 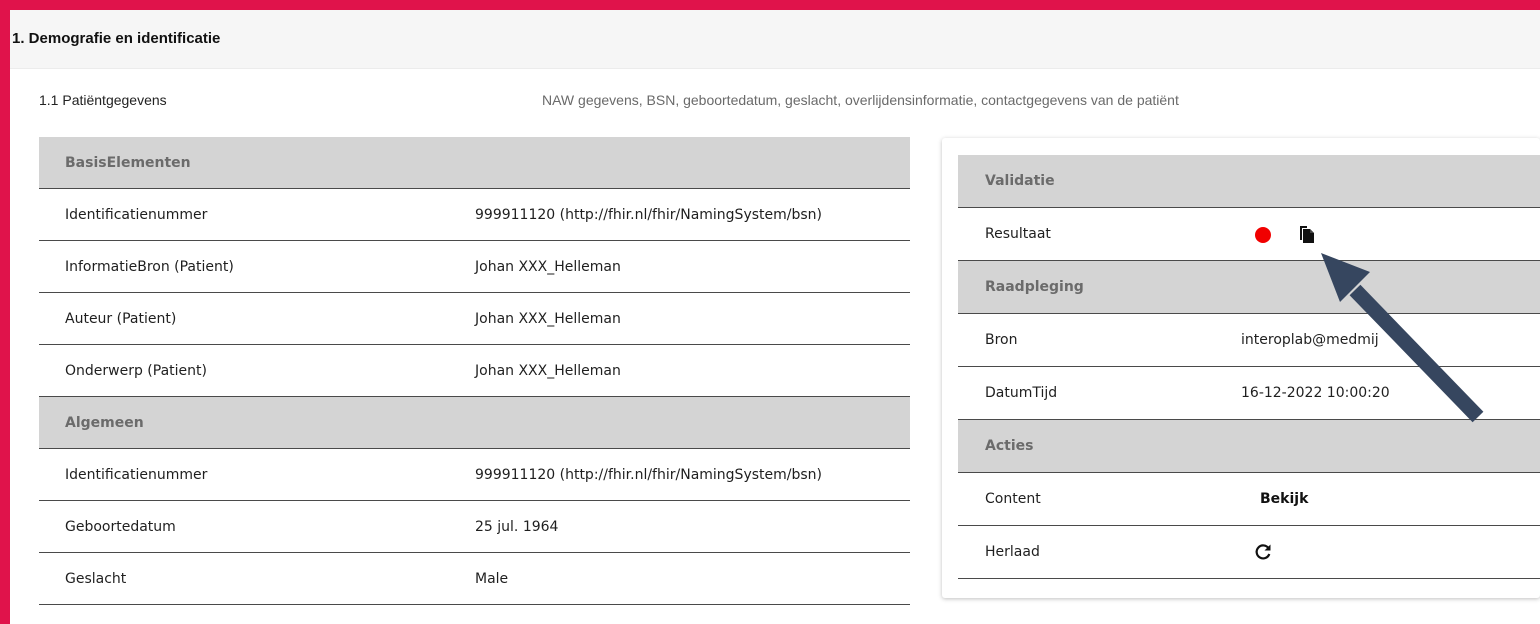 What do you see at coordinates (1020, 181) in the screenshot?
I see `group-header-label: Validatie` at bounding box center [1020, 181].